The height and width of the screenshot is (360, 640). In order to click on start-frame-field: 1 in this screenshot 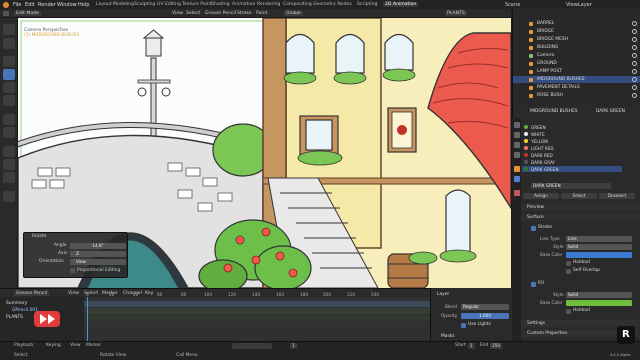, I will do `click(471, 346)`.